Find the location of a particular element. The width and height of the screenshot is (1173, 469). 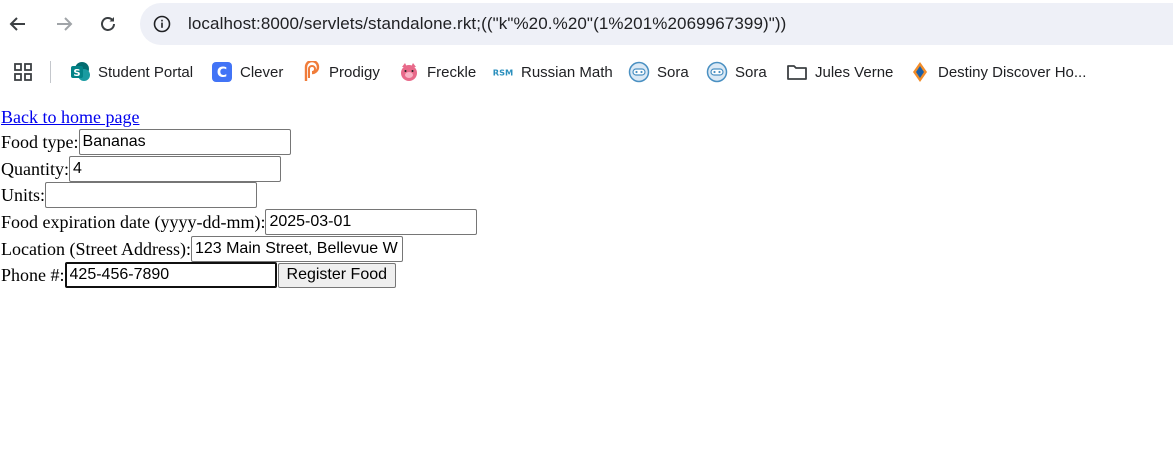

phone-row: Phone #: Register Food is located at coordinates (199, 275).